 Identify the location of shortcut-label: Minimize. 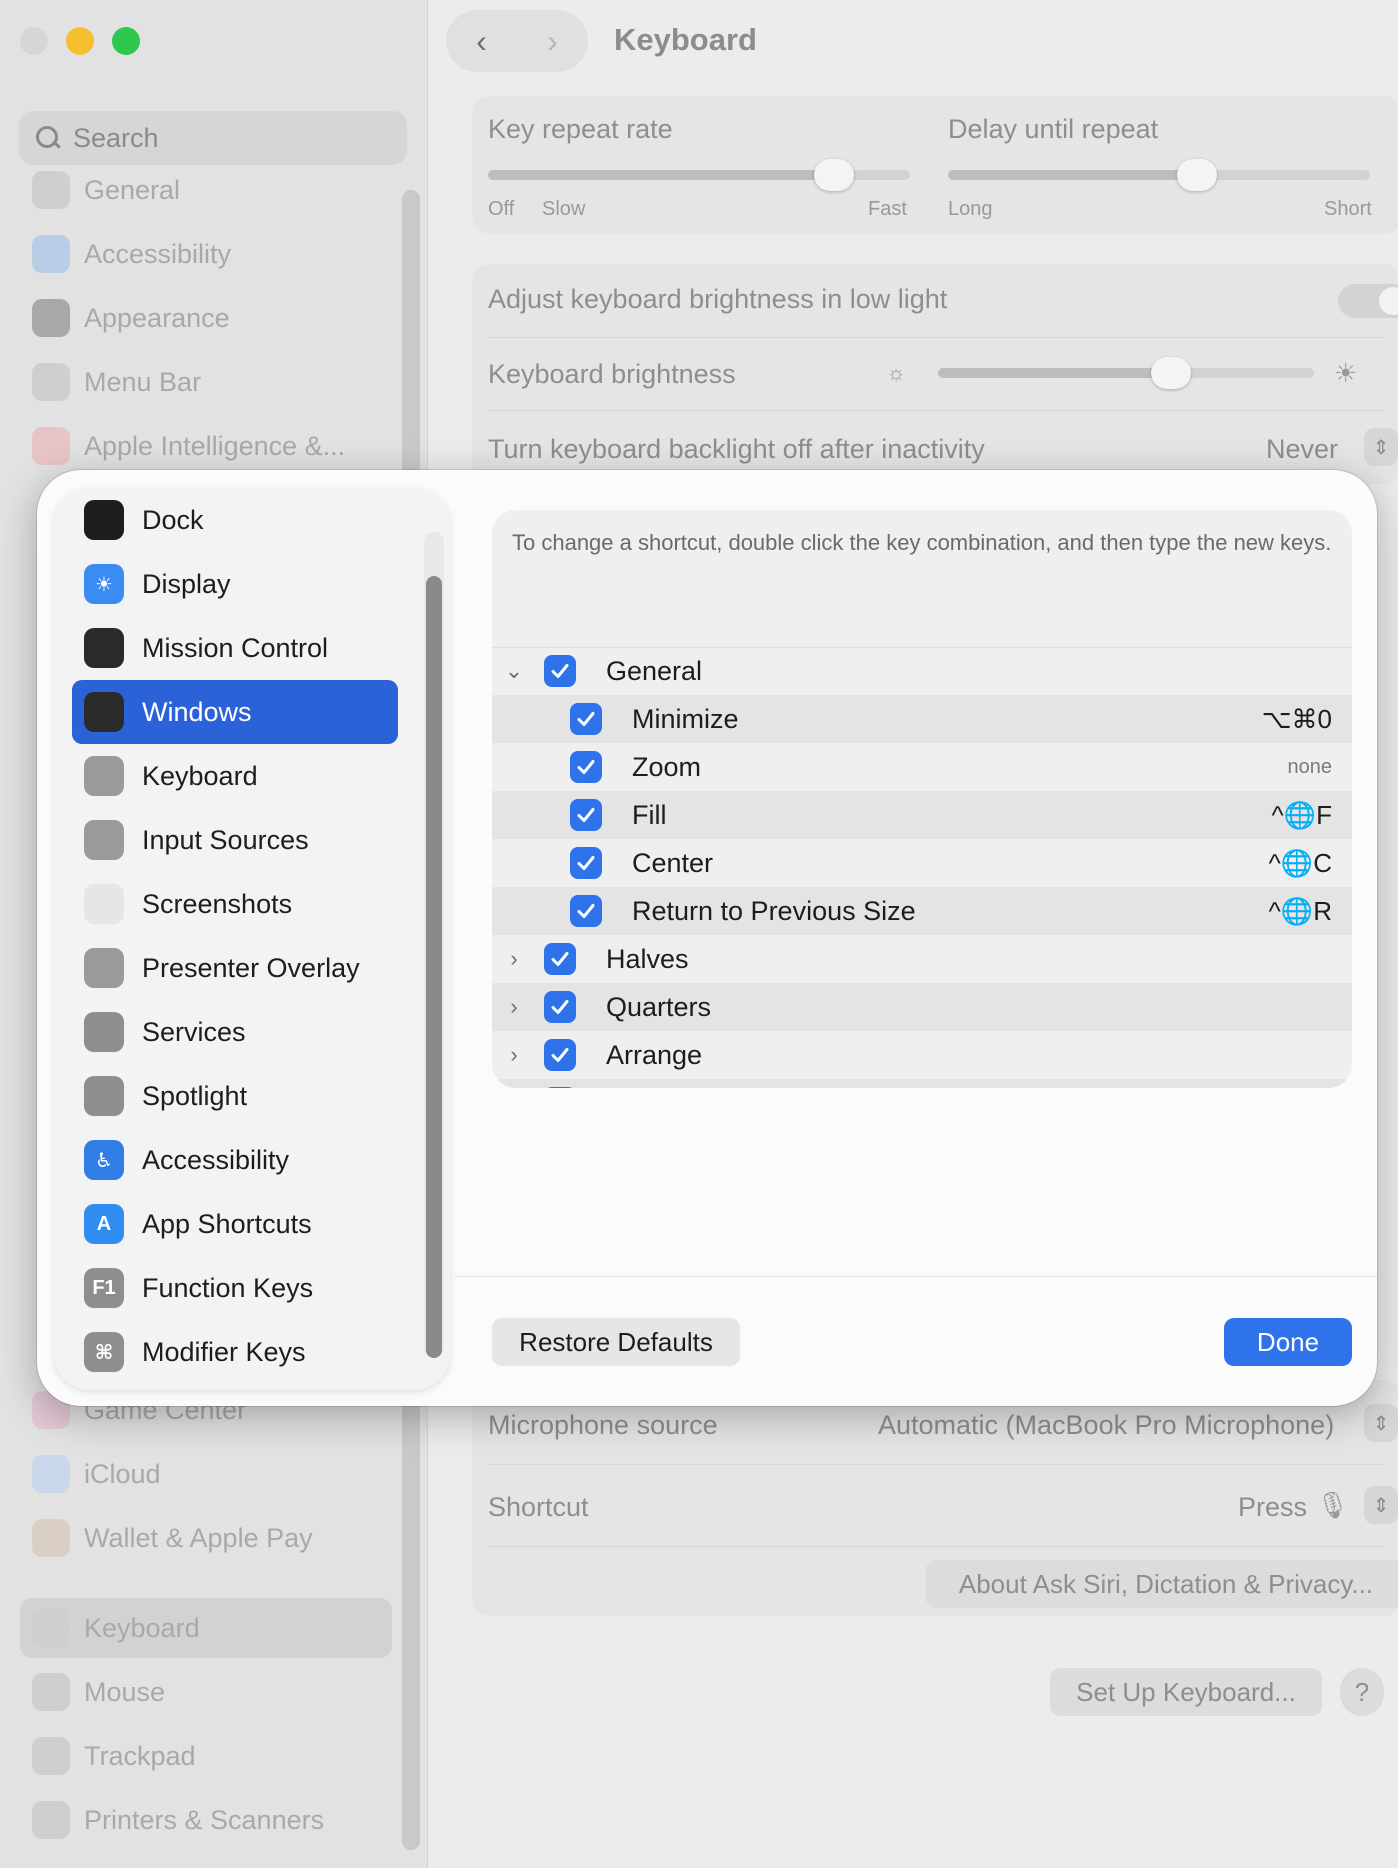
(685, 718).